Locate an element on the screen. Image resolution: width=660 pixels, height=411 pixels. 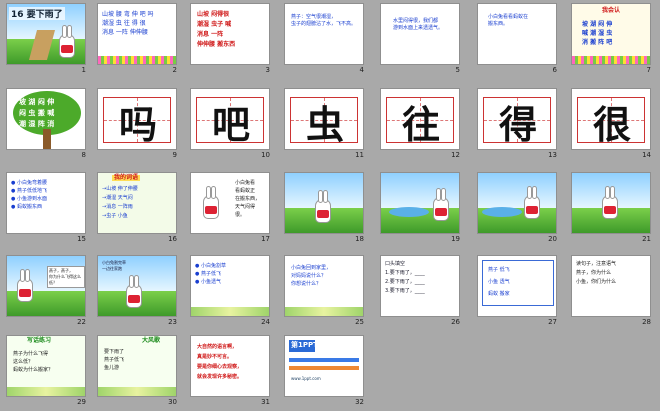
slide-thumb-1: 16 要下雨了 1 is located at coordinates (46, 38).